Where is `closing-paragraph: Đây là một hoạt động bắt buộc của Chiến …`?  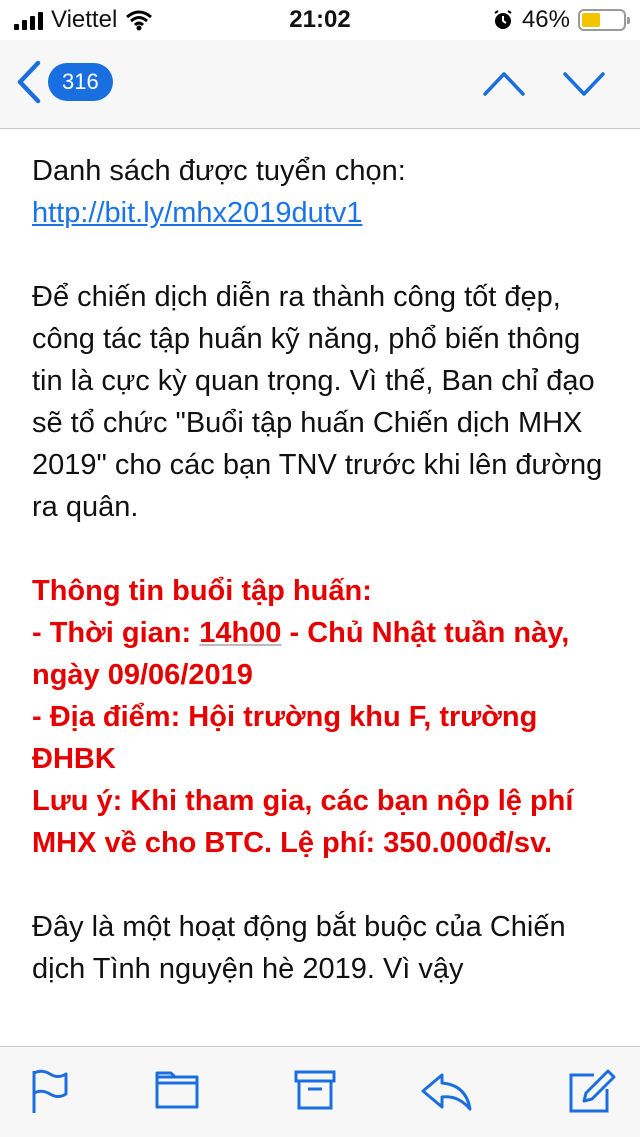
closing-paragraph: Đây là một hoạt động bắt buộc của Chiến … is located at coordinates (299, 948).